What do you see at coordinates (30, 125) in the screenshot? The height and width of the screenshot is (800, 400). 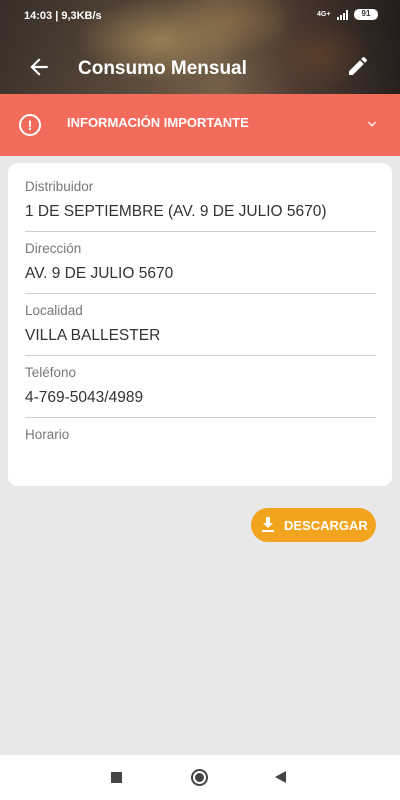 I see `alert-icon: !` at bounding box center [30, 125].